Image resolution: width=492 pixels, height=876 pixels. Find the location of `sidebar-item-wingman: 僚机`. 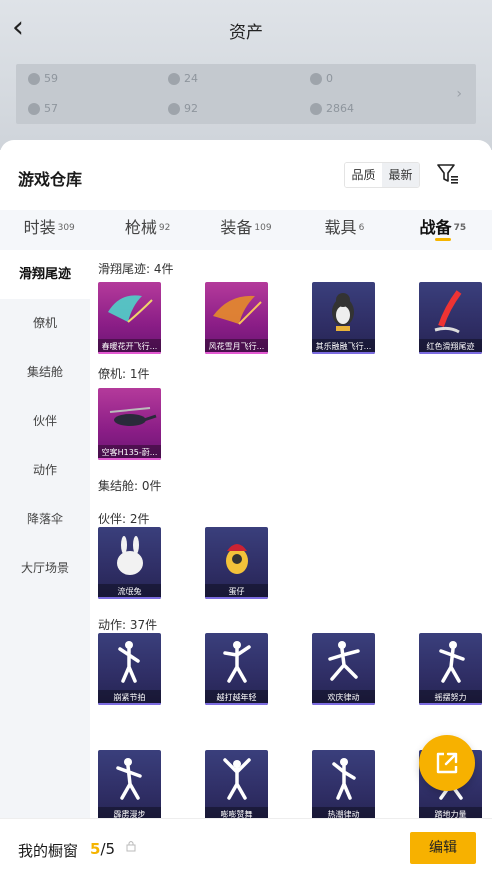

sidebar-item-wingman: 僚机 is located at coordinates (45, 323).